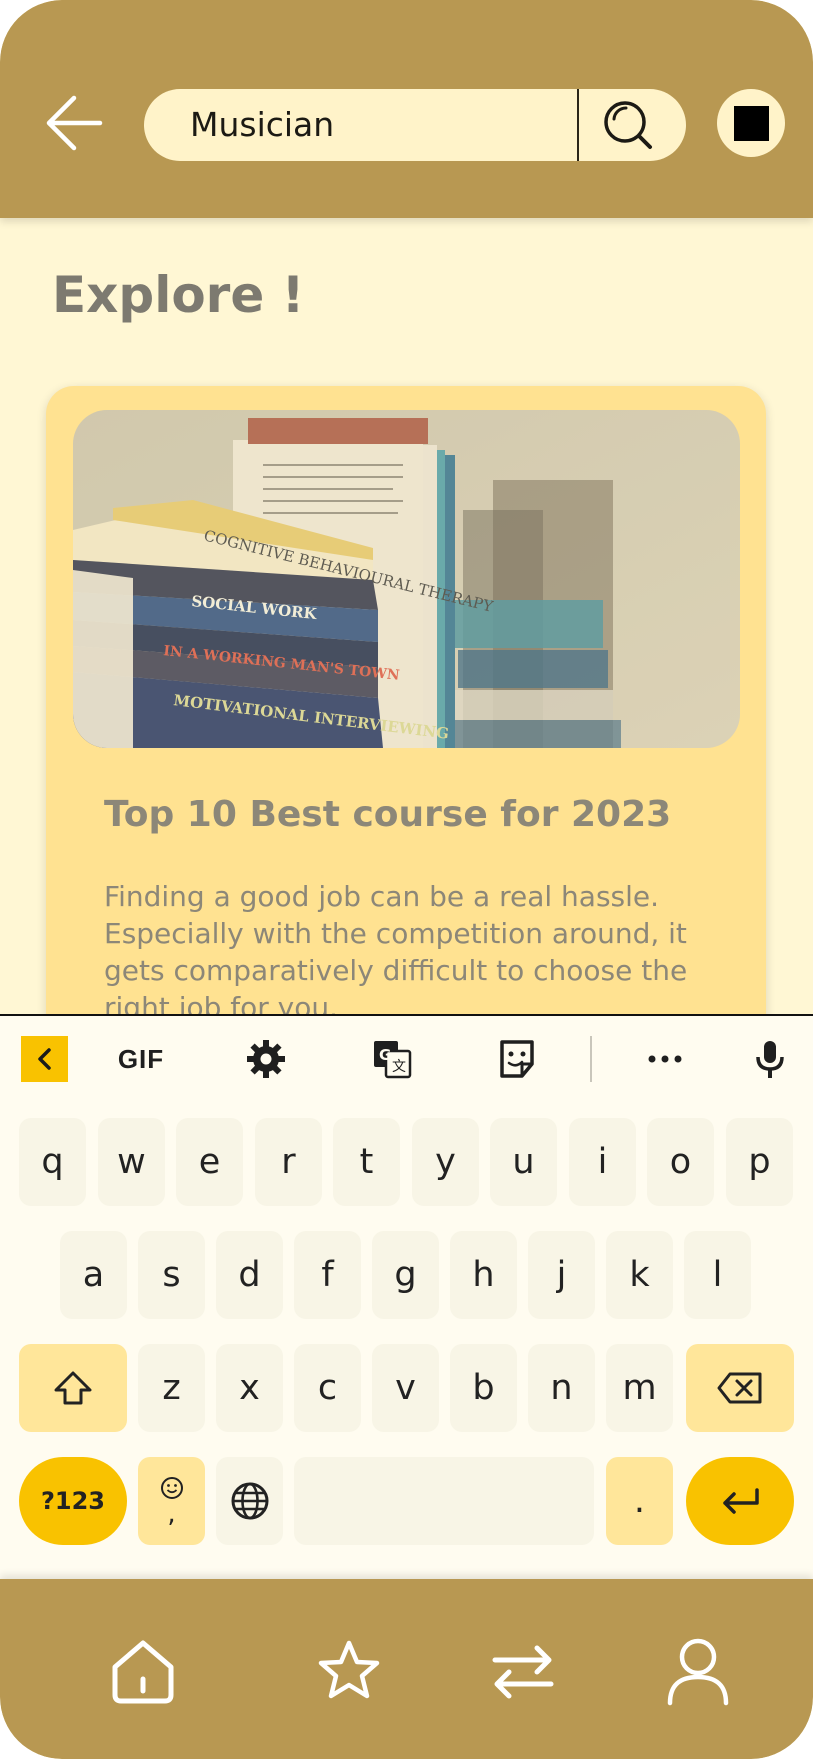 The image size is (813, 1759). What do you see at coordinates (171, 1275) in the screenshot?
I see `key-s: s` at bounding box center [171, 1275].